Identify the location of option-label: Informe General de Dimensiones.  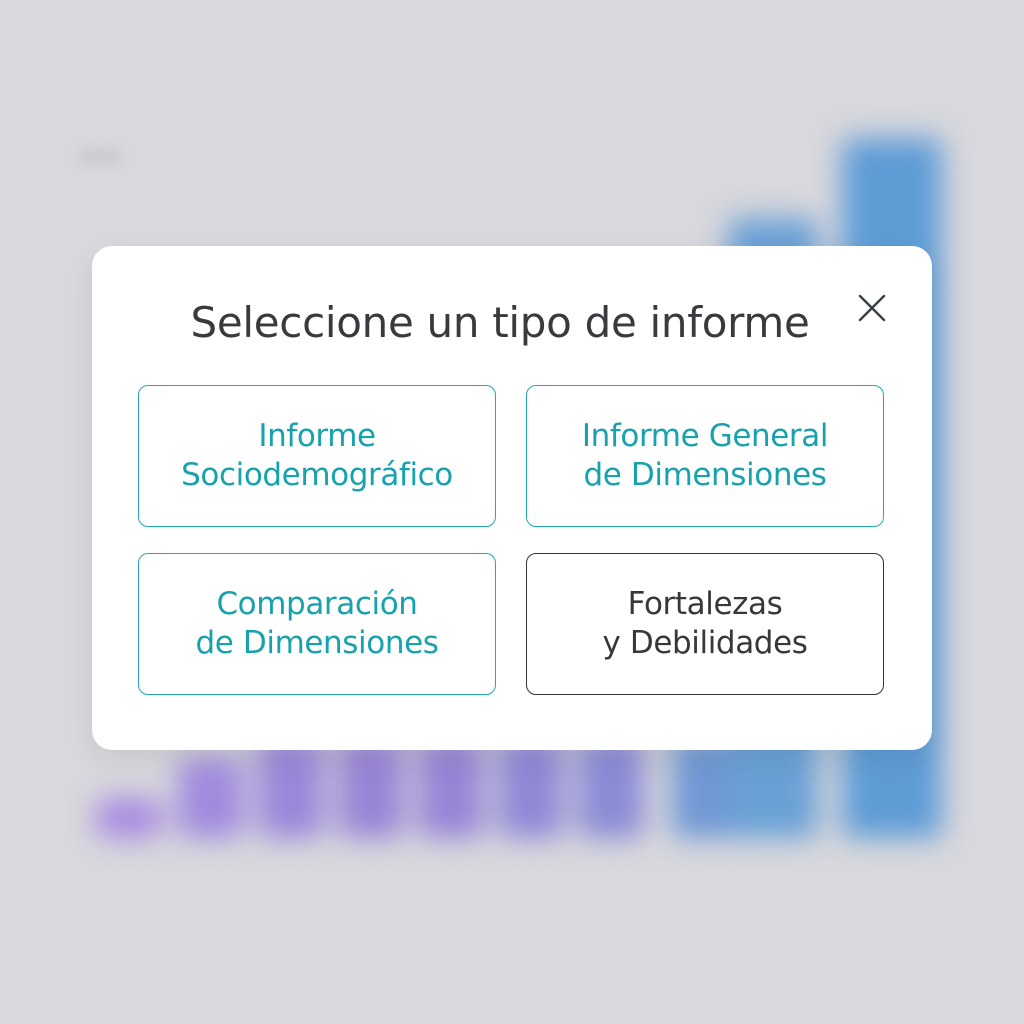
(705, 455).